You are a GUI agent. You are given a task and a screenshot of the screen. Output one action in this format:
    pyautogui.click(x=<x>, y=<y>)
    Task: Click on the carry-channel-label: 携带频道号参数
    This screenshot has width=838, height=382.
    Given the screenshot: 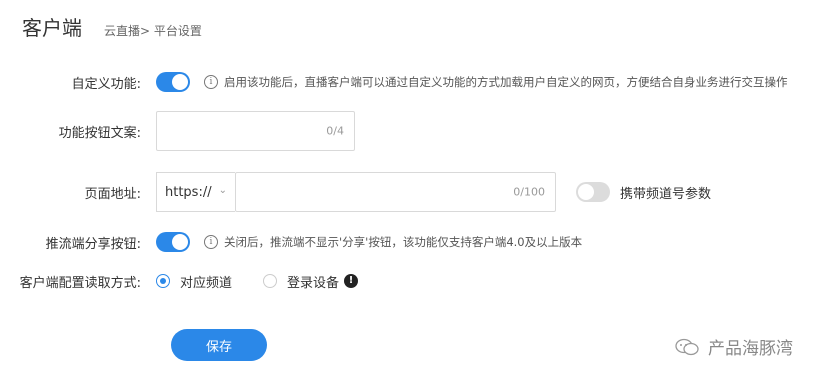 What is the action you would take?
    pyautogui.click(x=666, y=194)
    